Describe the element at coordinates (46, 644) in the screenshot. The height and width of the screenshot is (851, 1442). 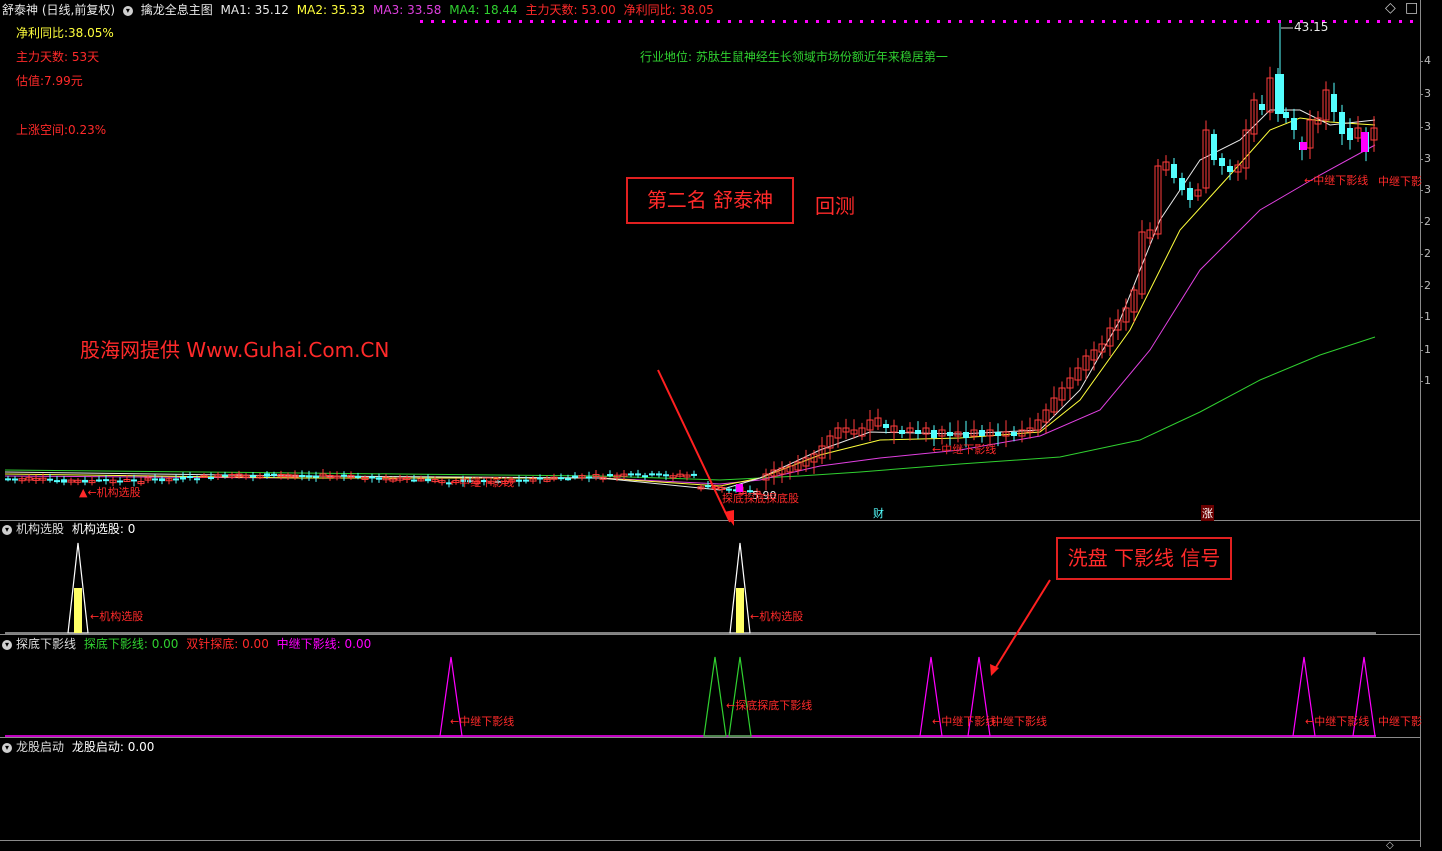
I see `panel3-title: 探底下影线` at that location.